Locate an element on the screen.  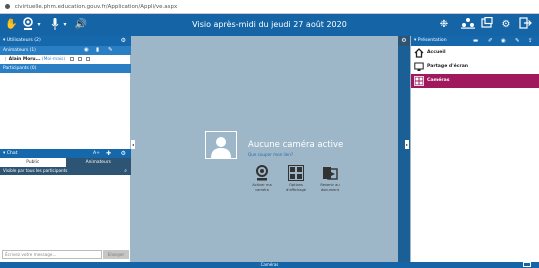
chat-tabs: Public Animateurs is located at coordinates (65, 162).